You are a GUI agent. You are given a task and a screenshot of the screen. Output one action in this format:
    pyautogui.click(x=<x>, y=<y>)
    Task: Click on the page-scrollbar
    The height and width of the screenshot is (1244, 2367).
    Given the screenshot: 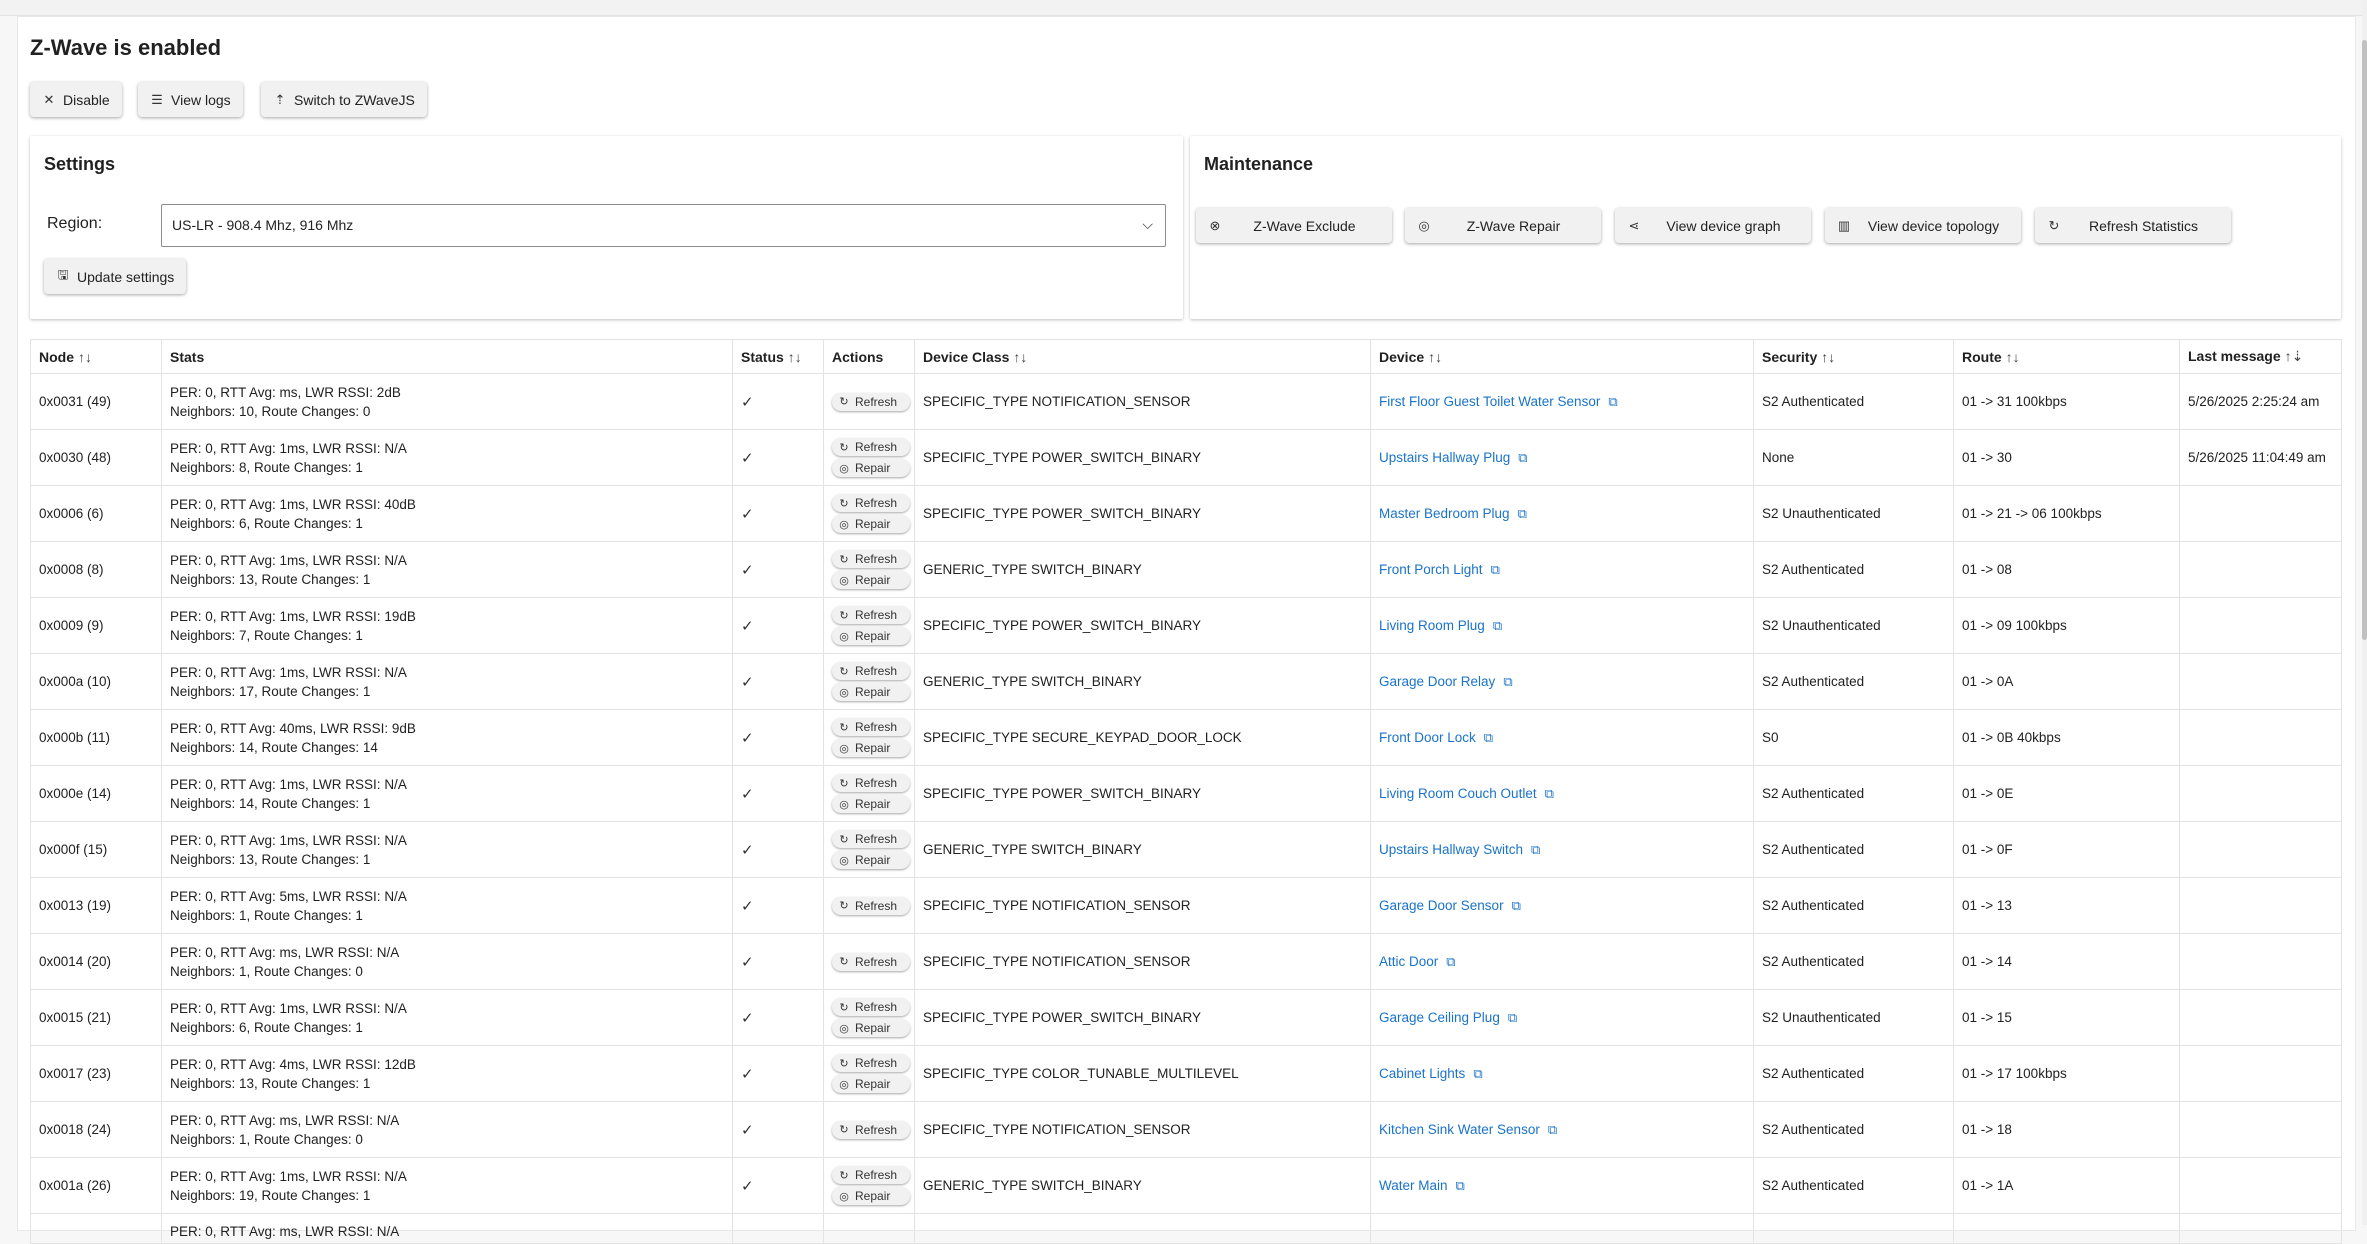 What is the action you would take?
    pyautogui.click(x=2364, y=612)
    